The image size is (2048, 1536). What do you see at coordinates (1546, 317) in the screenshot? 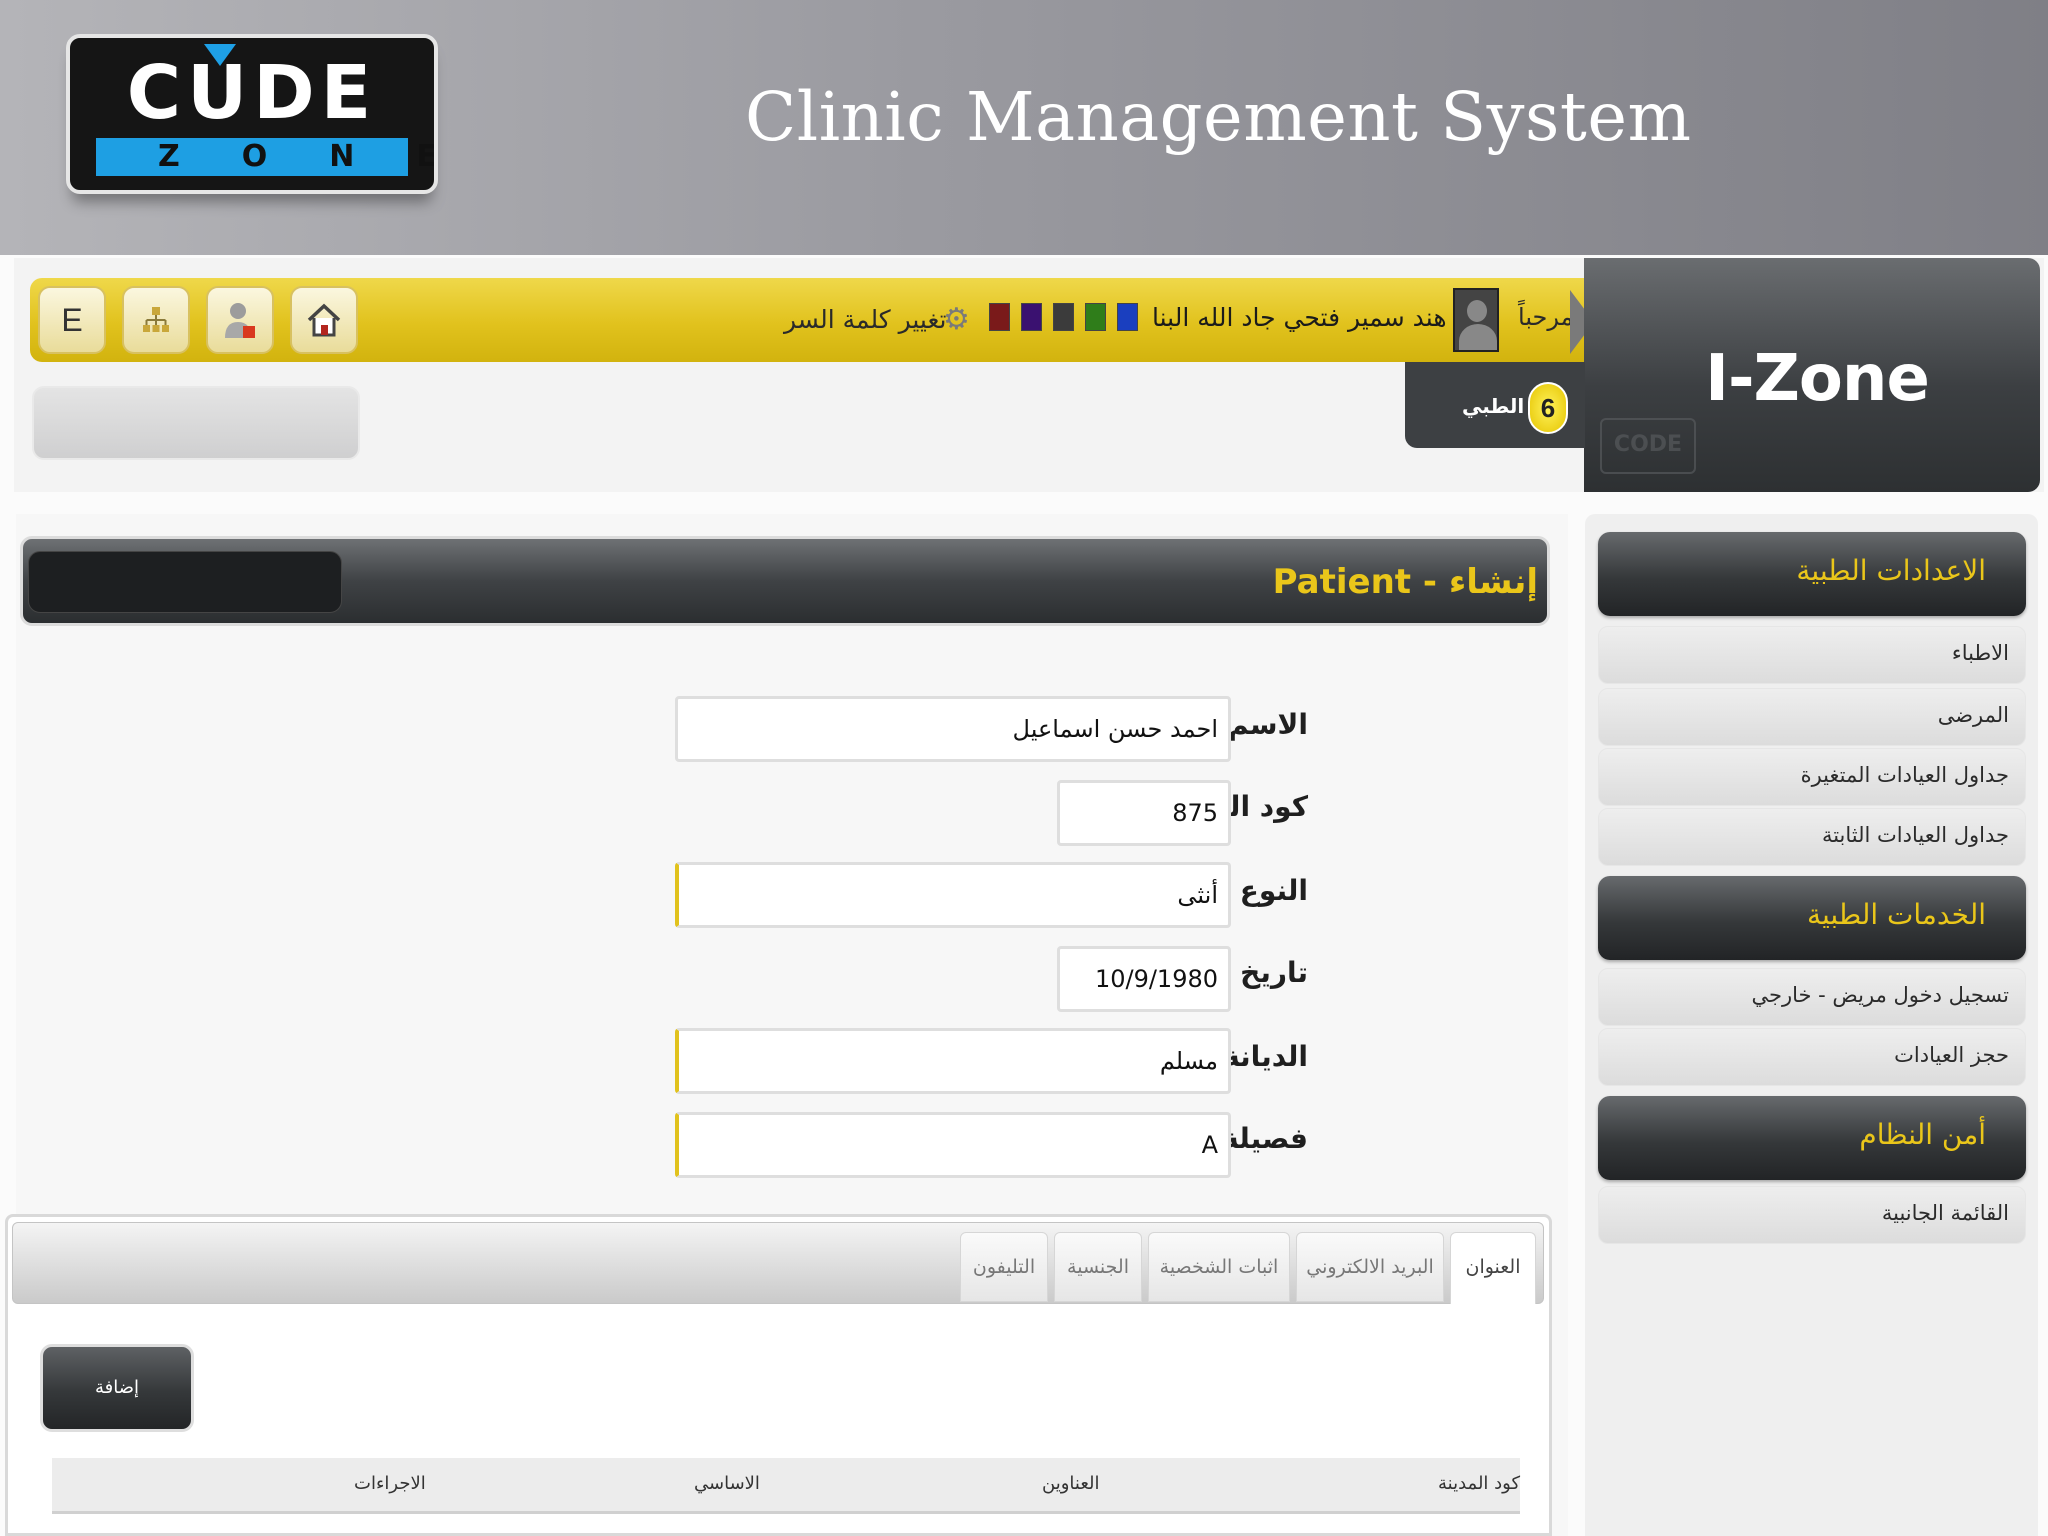
I see `welcome-text: مرحباً` at bounding box center [1546, 317].